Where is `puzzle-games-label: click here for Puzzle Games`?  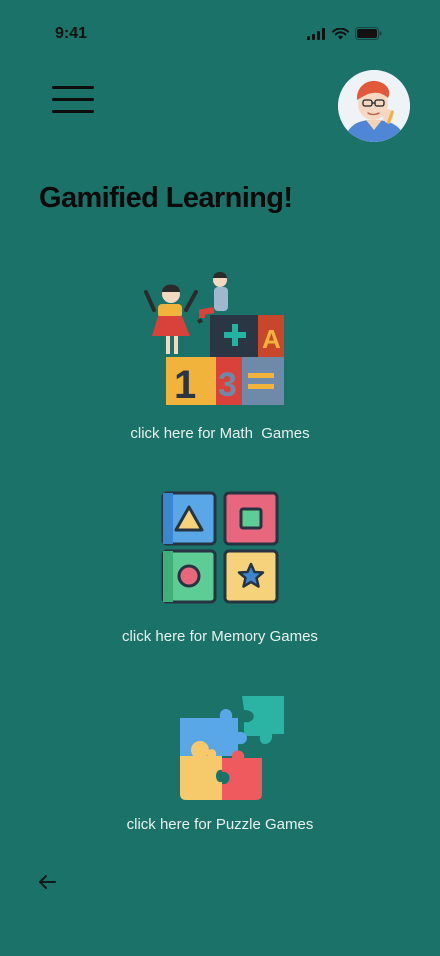
puzzle-games-label: click here for Puzzle Games is located at coordinates (220, 824).